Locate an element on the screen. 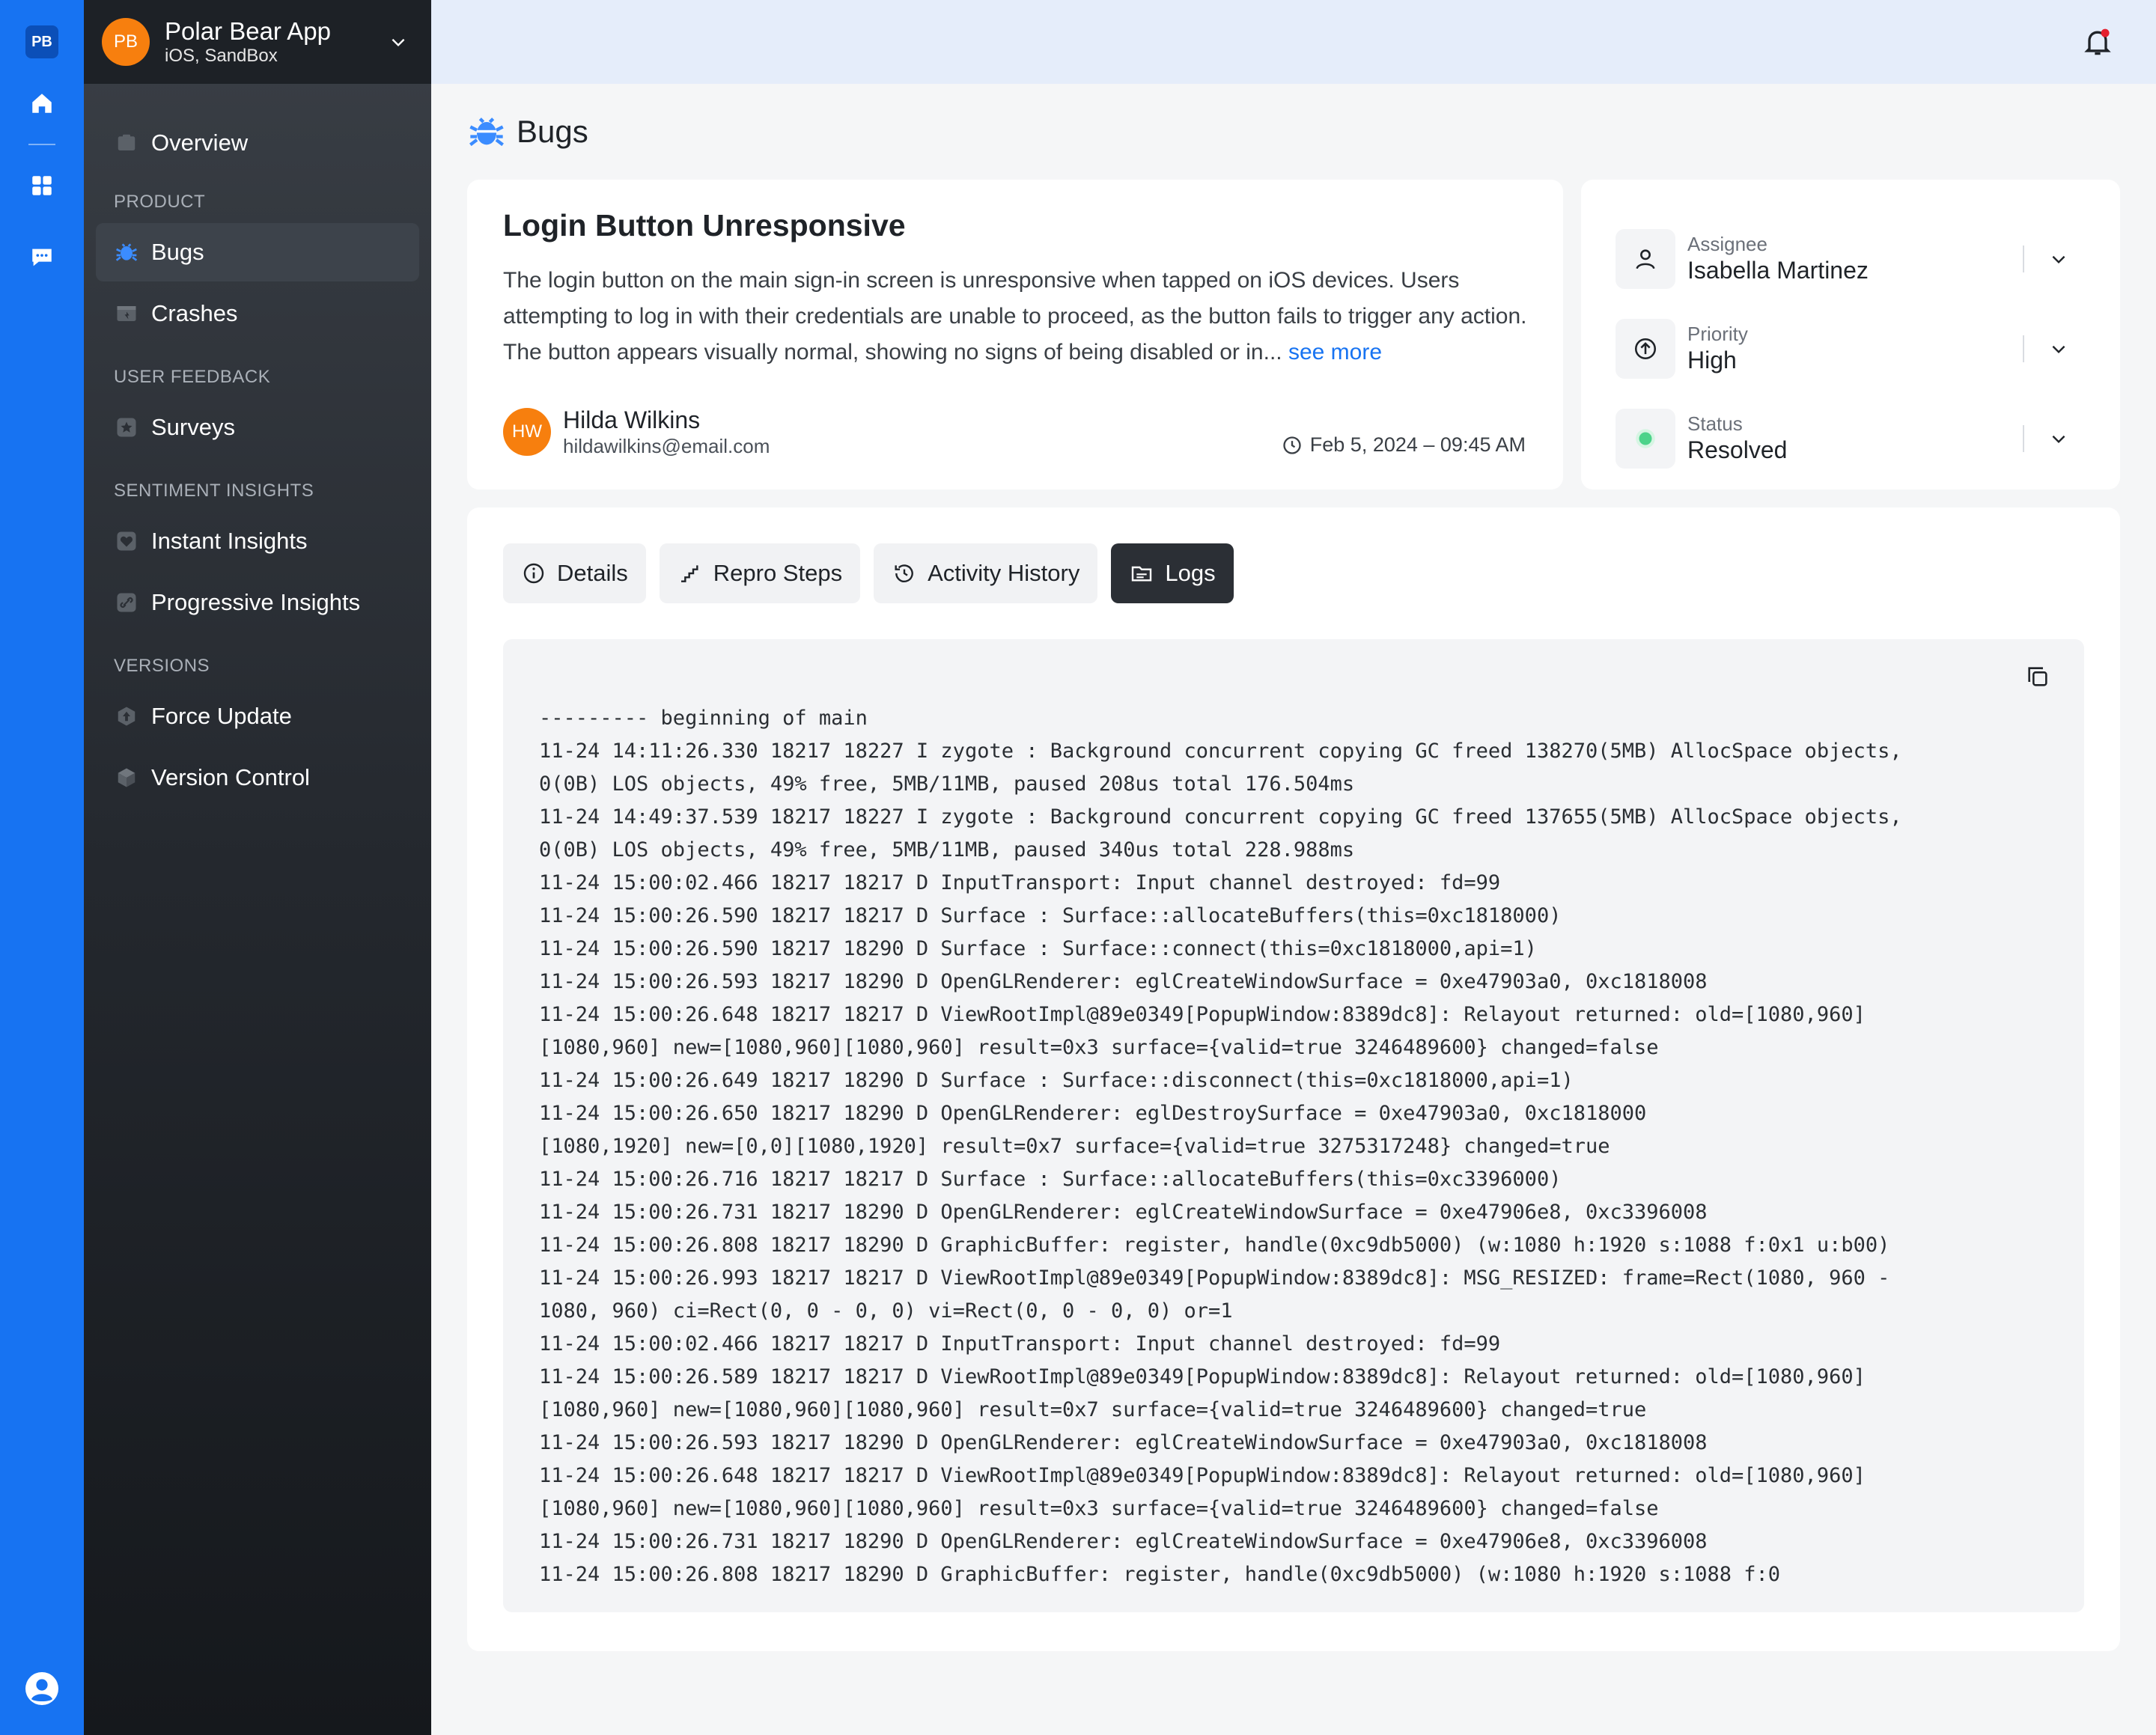 This screenshot has height=1735, width=2156. sidebar-item-label: Surveys is located at coordinates (193, 427).